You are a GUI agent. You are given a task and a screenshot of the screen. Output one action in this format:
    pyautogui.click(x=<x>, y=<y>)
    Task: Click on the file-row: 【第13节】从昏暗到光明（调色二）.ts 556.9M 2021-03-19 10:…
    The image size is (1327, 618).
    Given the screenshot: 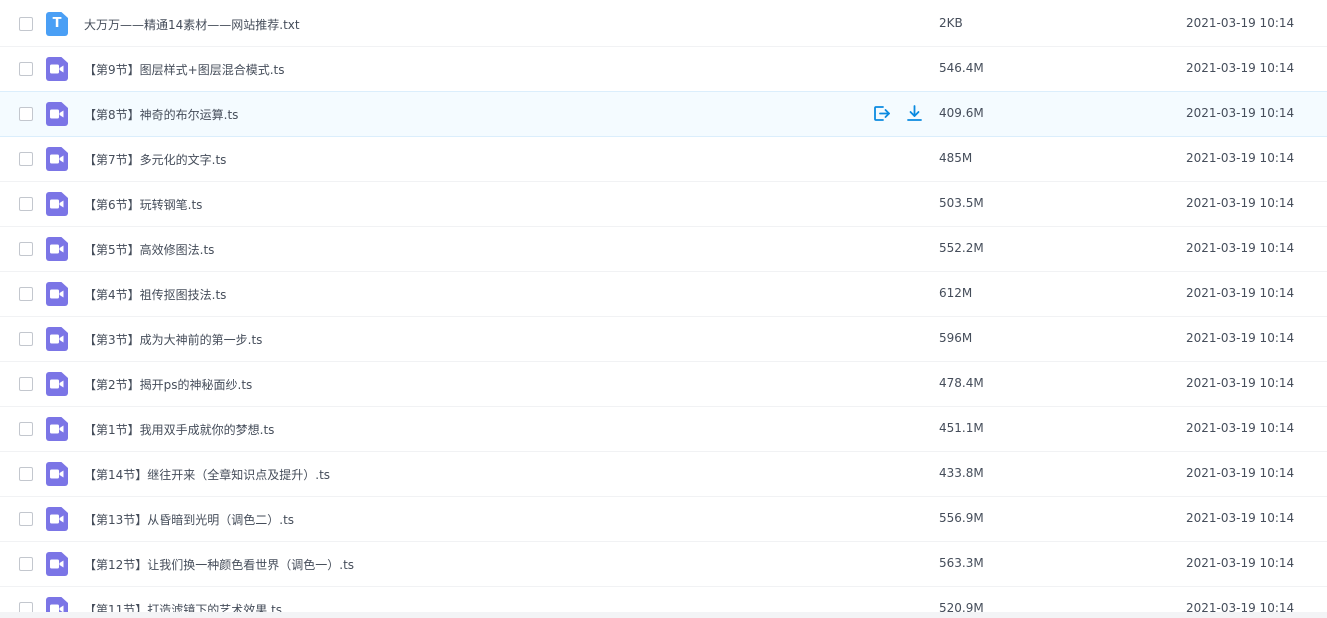 What is the action you would take?
    pyautogui.click(x=663, y=519)
    